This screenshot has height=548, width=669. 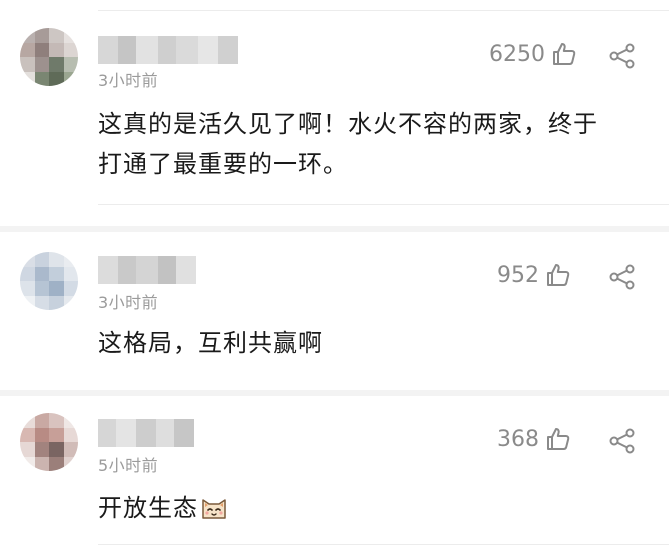 I want to click on cat-face-emoji-icon, so click(x=214, y=505).